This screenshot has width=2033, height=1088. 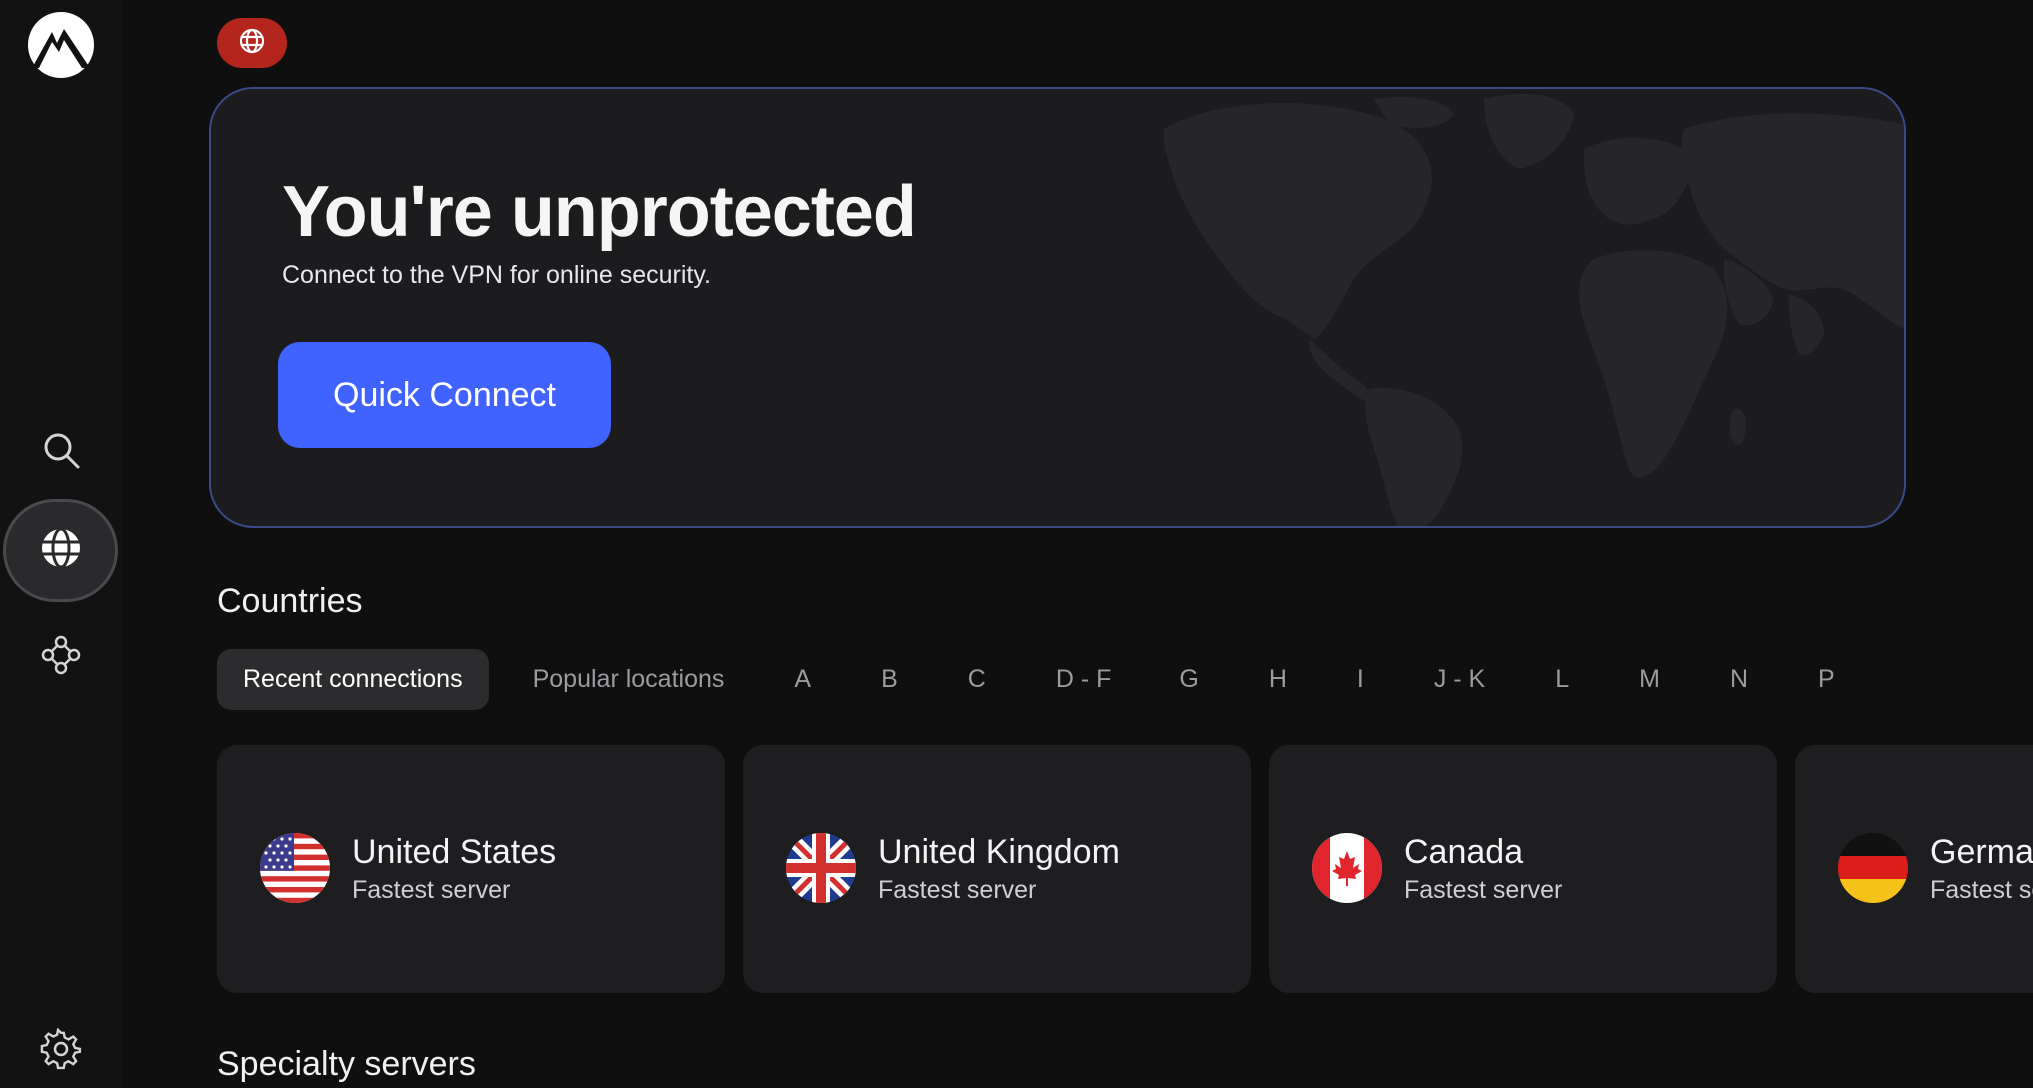 I want to click on country-card-canada: Canada Fastest server, so click(x=1523, y=869).